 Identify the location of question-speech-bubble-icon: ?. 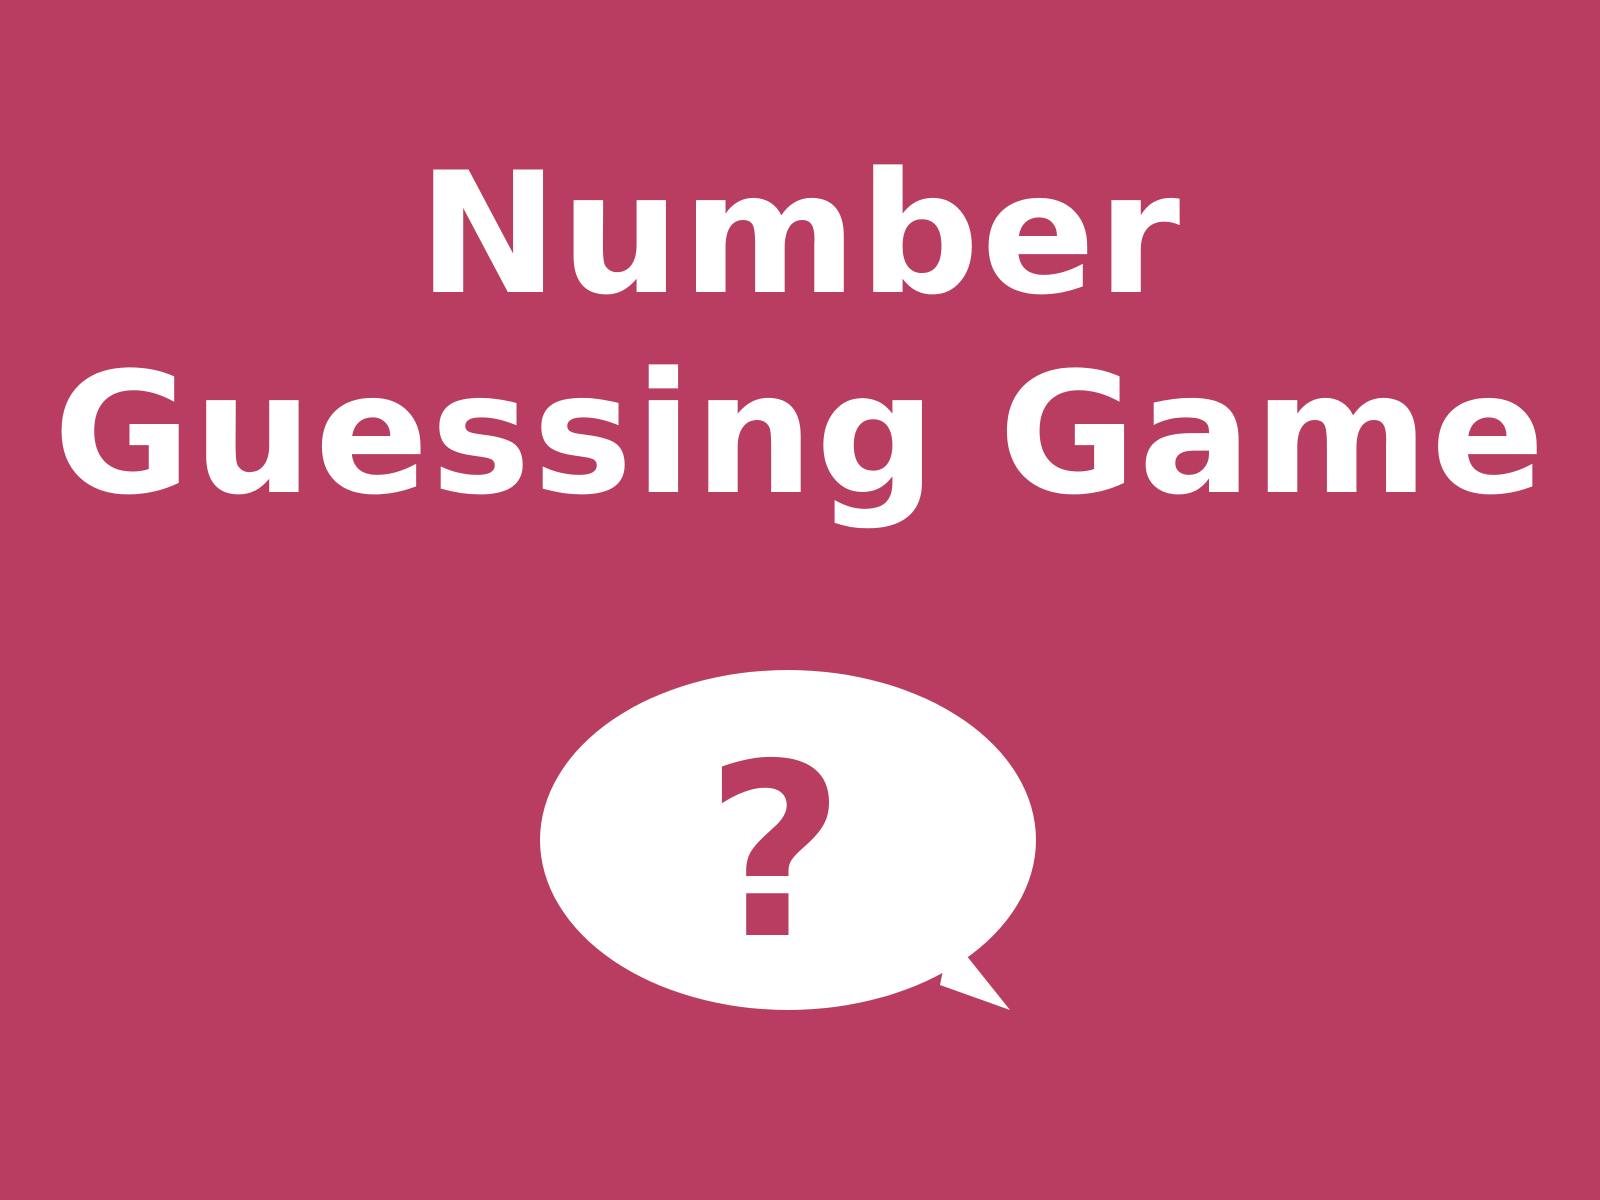
(790, 850).